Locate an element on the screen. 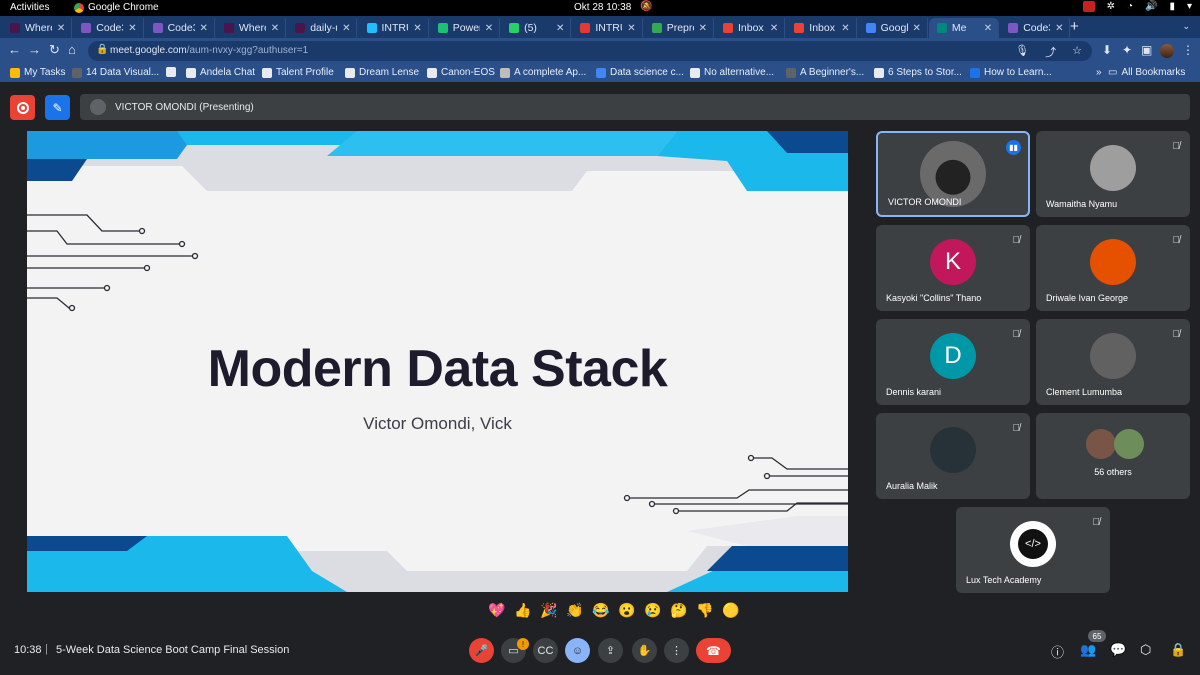 This screenshot has width=1200, height=675. bookmark-item: Talent Profile is located at coordinates (298, 72).